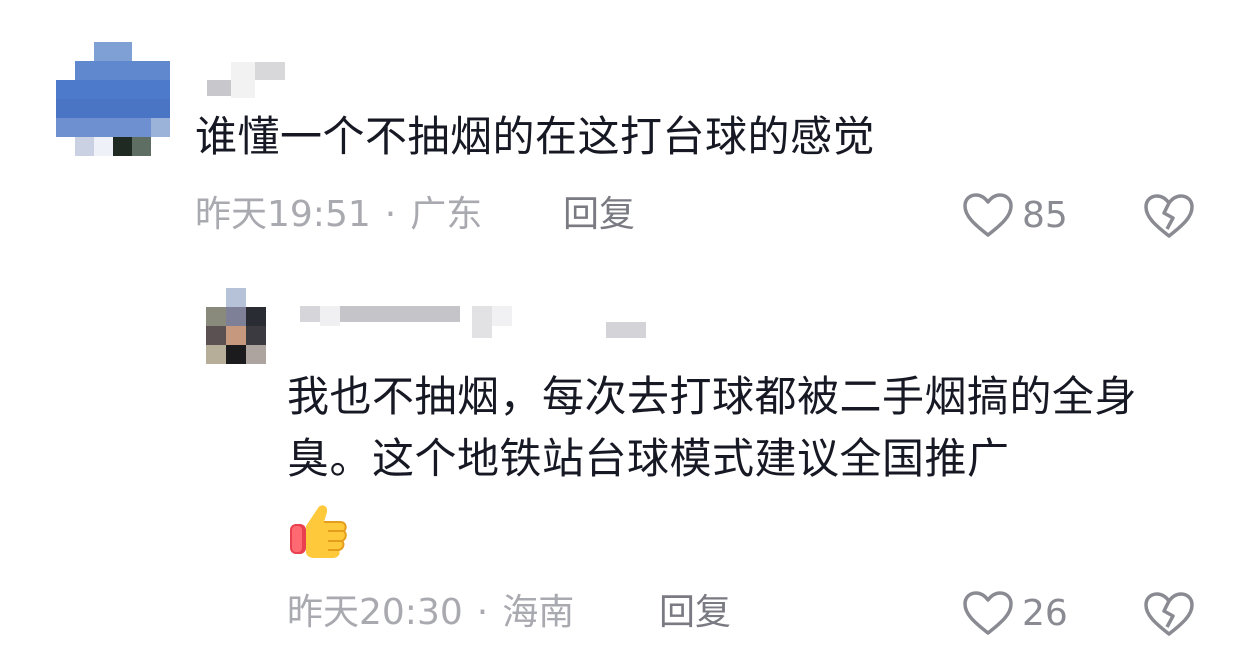 This screenshot has width=1259, height=666. What do you see at coordinates (535, 136) in the screenshot?
I see `comment-text: 谁懂一个不抽烟的在这打台球的感觉` at bounding box center [535, 136].